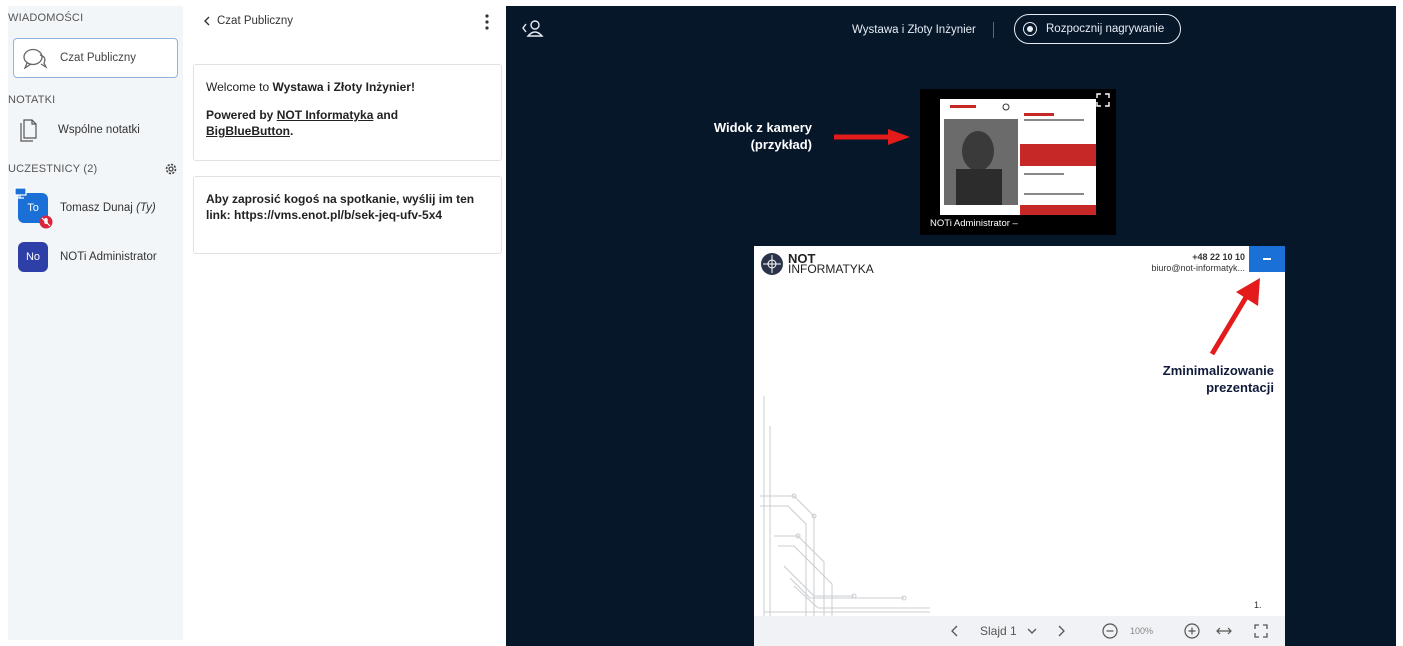 Image resolution: width=1403 pixels, height=646 pixels. I want to click on chevron-left-icon, so click(207, 21).